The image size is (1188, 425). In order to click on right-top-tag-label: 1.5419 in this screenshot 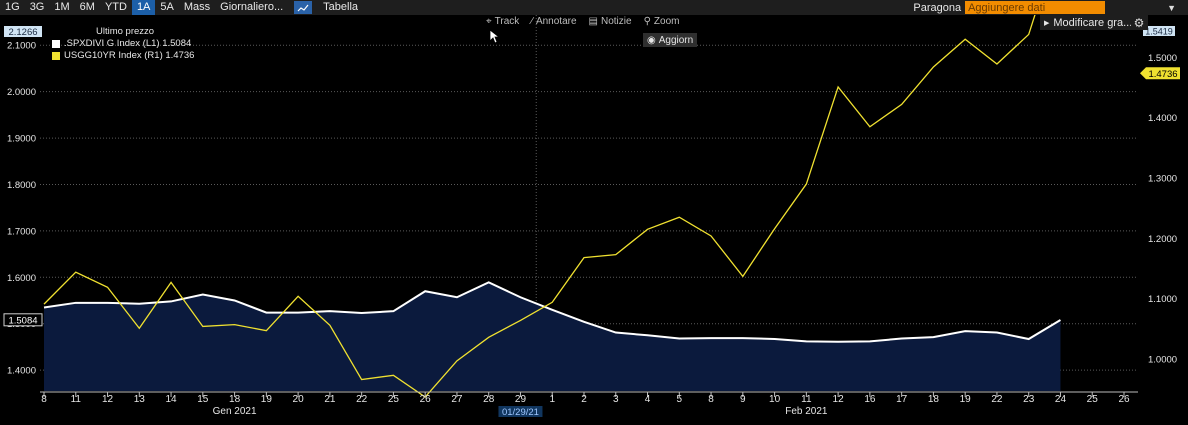, I will do `click(1159, 32)`.